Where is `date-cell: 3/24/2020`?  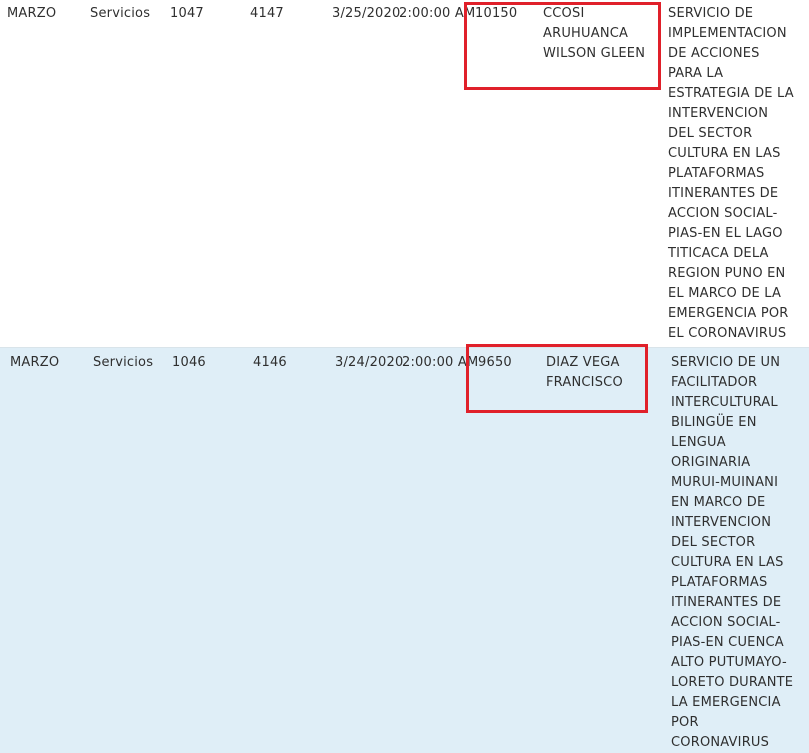 date-cell: 3/24/2020 is located at coordinates (369, 362).